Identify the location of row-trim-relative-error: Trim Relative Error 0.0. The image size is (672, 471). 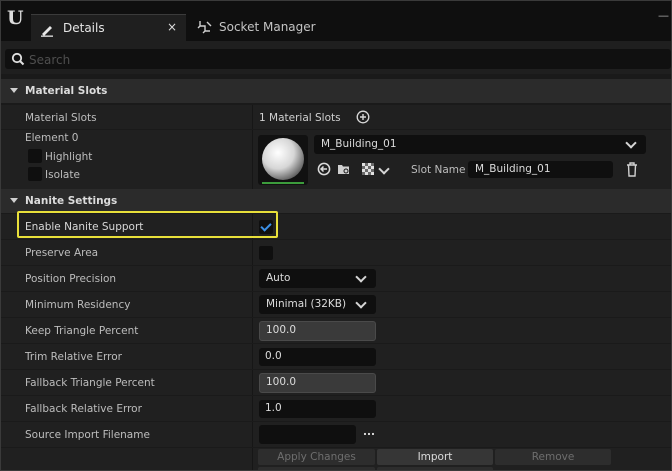
(336, 356).